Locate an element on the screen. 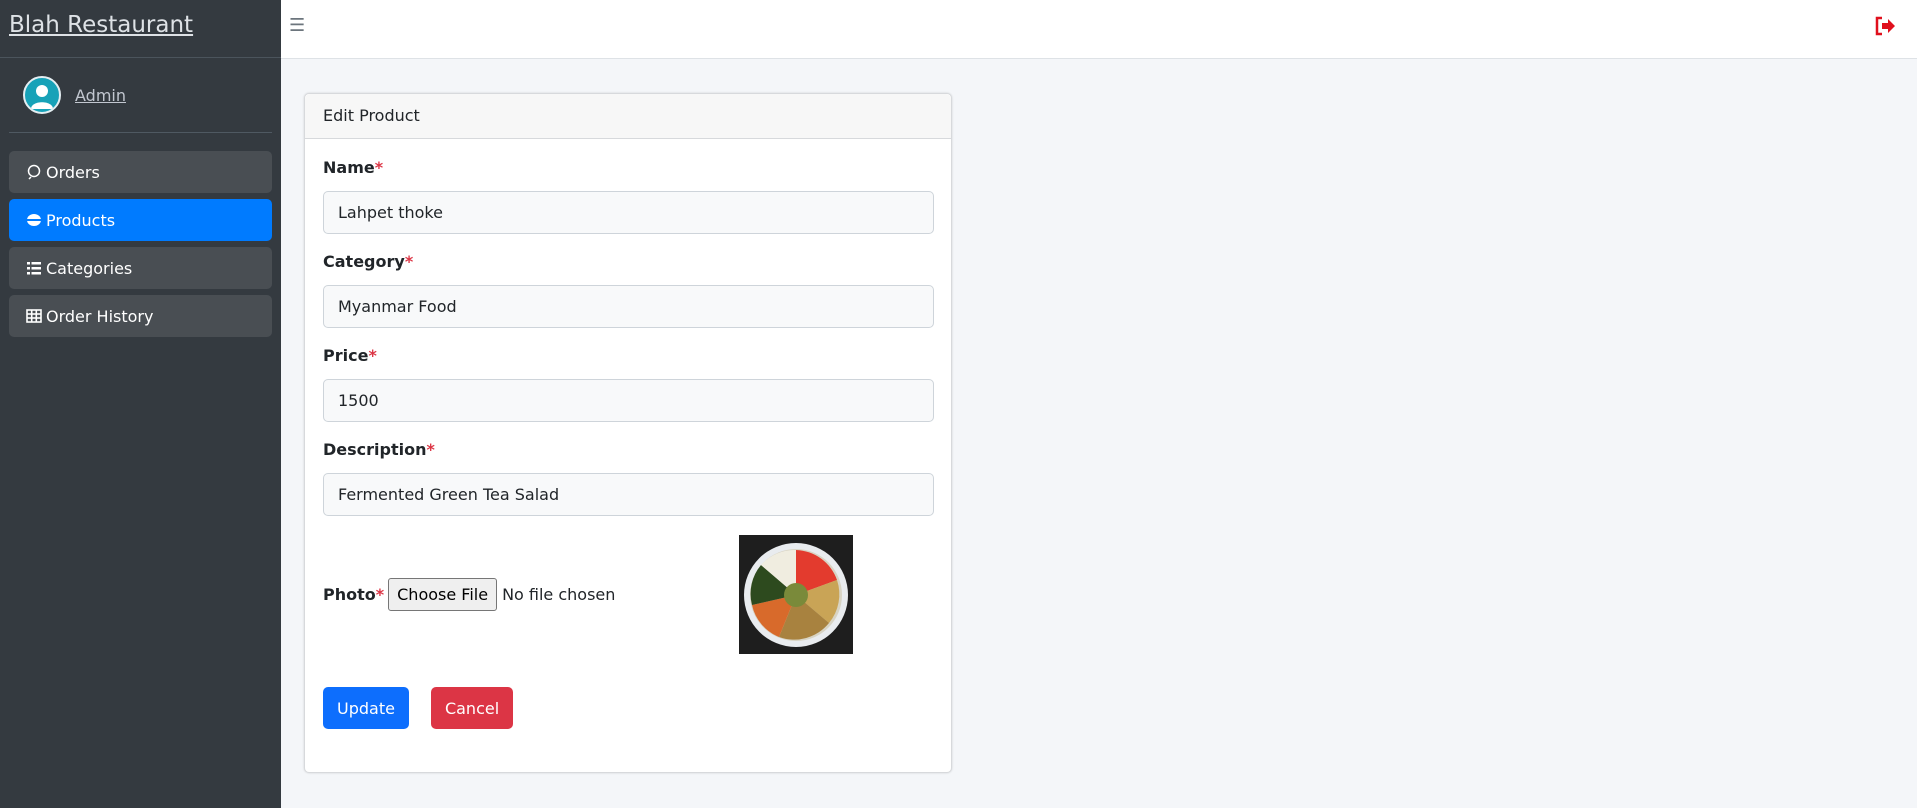 The height and width of the screenshot is (808, 1917). sidebar-item-label: Order History is located at coordinates (100, 316).